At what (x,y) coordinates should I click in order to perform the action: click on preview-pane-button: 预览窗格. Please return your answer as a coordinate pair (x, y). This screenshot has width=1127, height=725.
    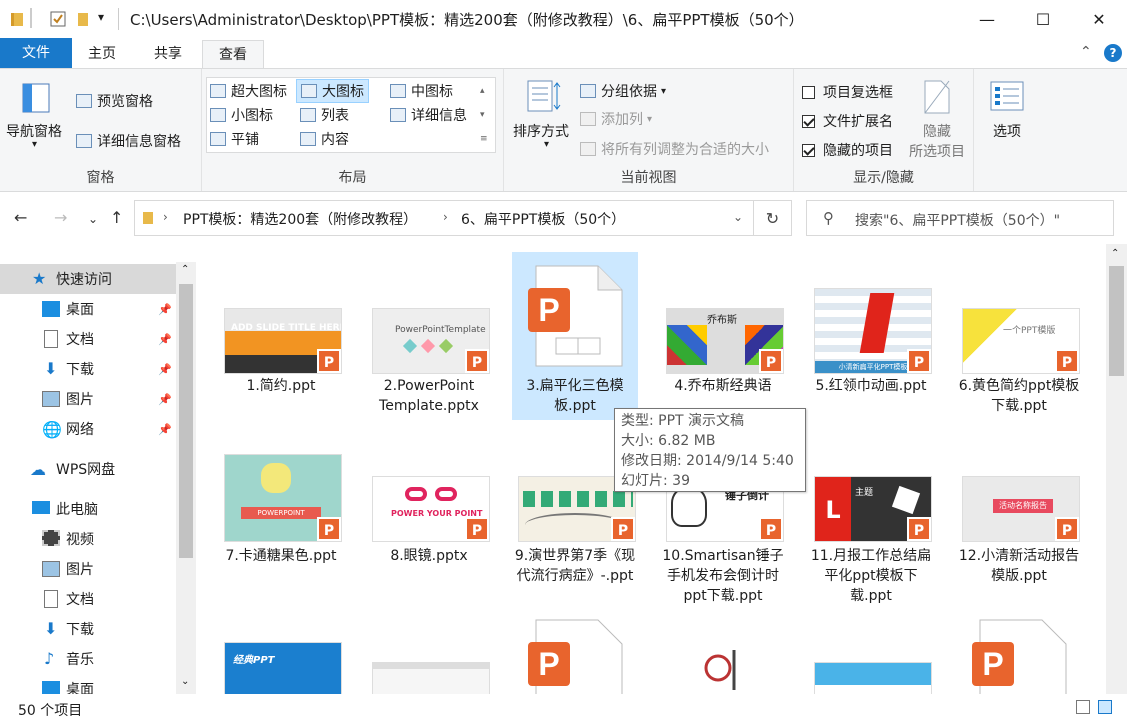
    Looking at the image, I should click on (114, 101).